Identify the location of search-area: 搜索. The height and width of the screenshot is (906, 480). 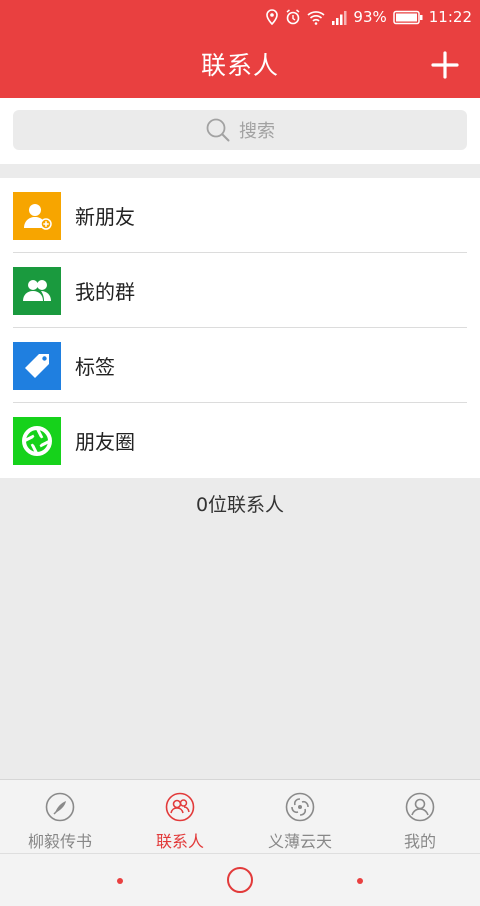
(240, 131).